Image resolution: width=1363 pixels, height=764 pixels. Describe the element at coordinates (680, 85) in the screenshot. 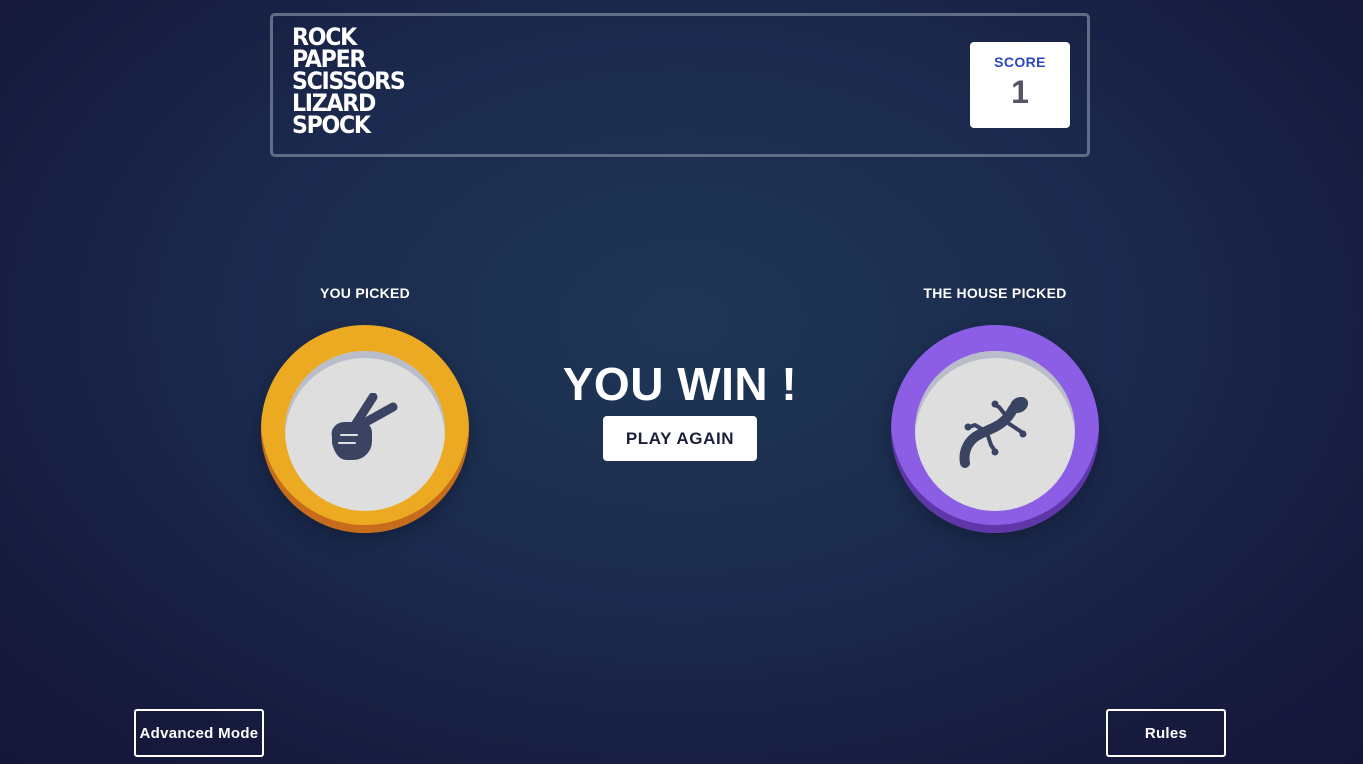

I see `header: ROCK PAPER SCISSORS LIZARD SPOCK SCORE 1` at that location.